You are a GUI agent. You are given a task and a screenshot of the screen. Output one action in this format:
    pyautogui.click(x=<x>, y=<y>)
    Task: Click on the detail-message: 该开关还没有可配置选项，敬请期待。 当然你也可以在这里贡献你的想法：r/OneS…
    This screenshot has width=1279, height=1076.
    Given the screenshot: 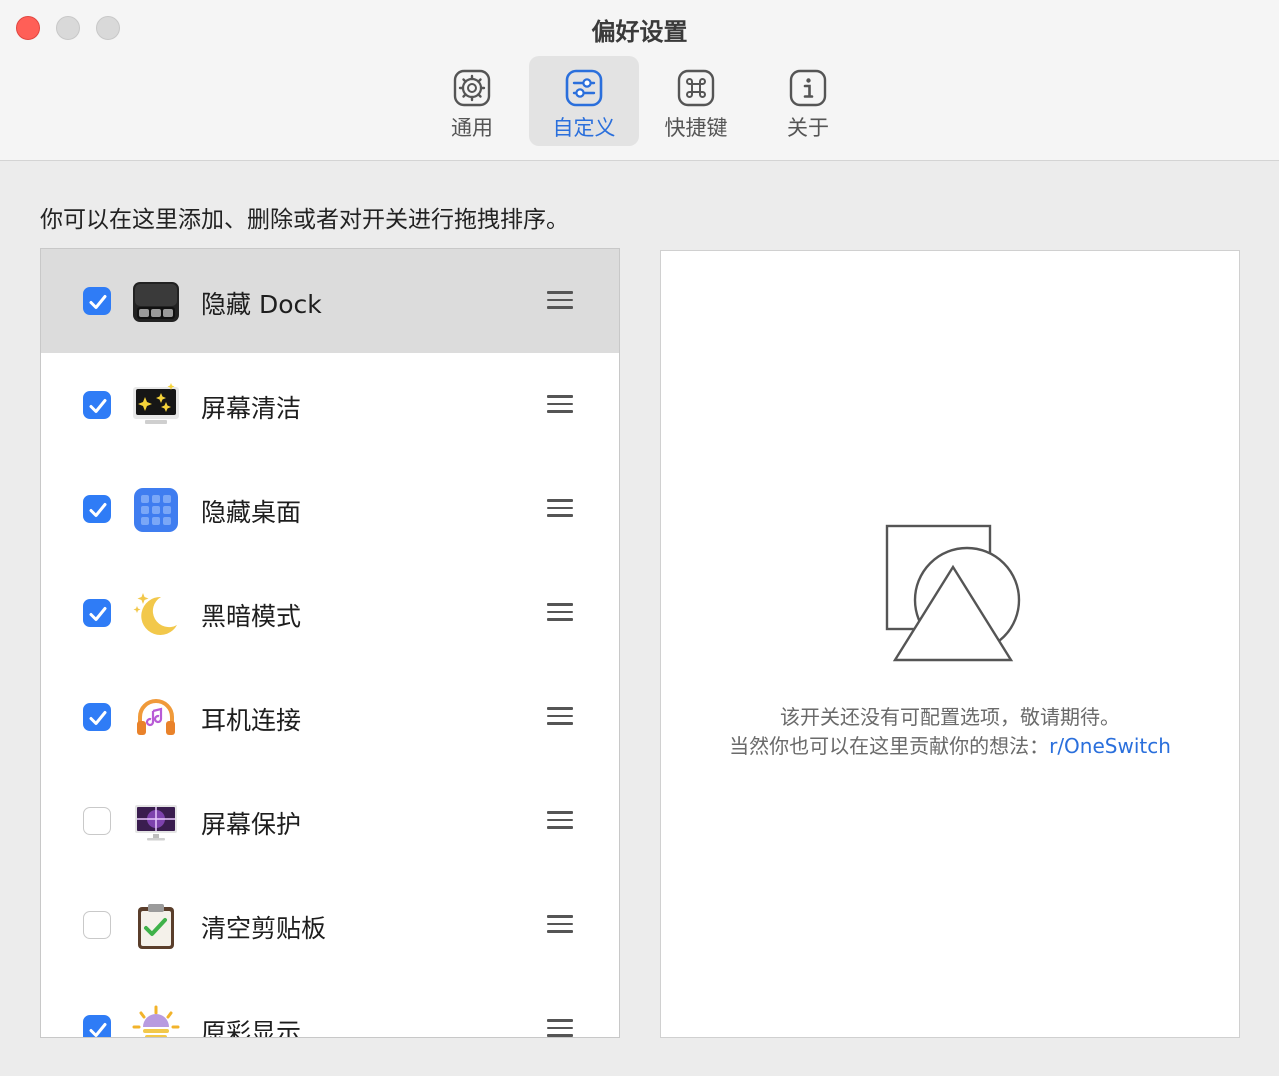 What is the action you would take?
    pyautogui.click(x=950, y=732)
    